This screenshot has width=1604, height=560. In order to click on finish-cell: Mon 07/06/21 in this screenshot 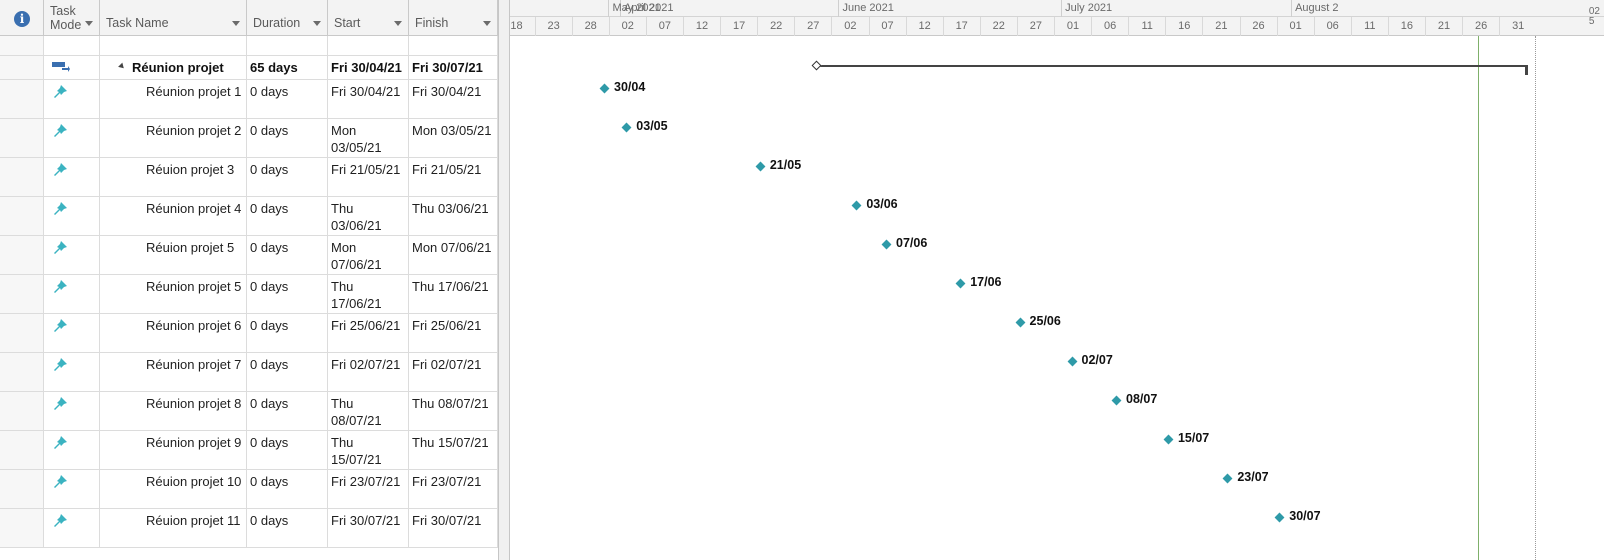, I will do `click(453, 255)`.